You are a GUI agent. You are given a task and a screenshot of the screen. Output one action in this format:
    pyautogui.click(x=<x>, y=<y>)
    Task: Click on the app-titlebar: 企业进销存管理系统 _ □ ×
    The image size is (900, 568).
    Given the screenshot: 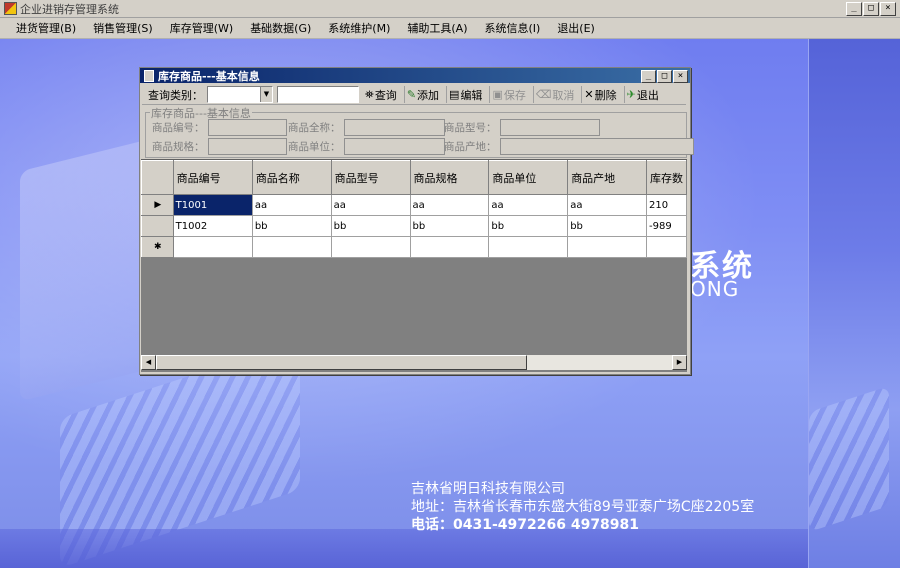 What is the action you would take?
    pyautogui.click(x=450, y=9)
    